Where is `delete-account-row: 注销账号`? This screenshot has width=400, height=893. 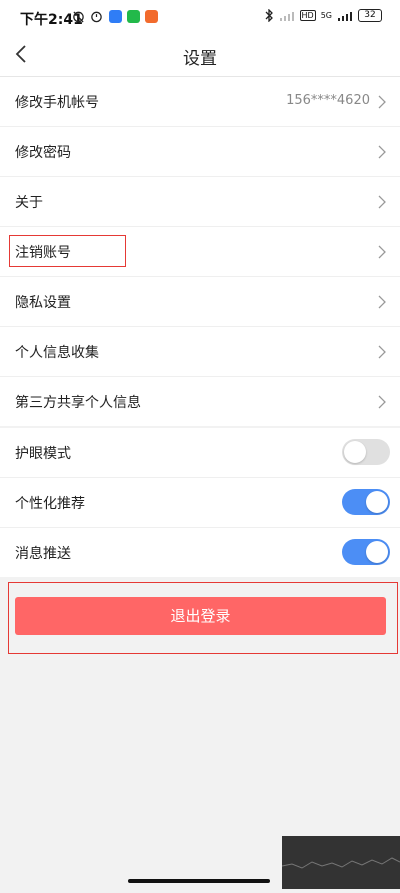 delete-account-row: 注销账号 is located at coordinates (200, 252).